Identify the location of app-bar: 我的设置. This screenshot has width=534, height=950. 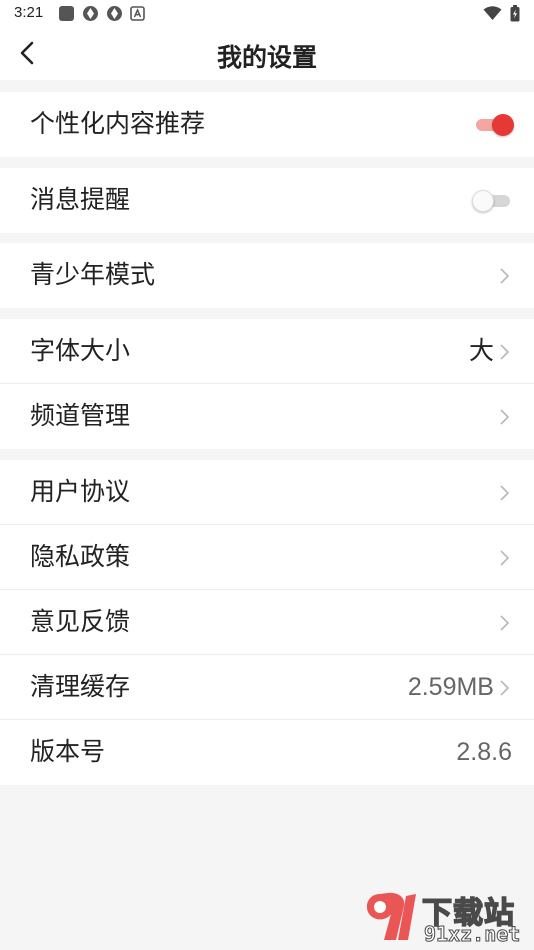
(267, 54).